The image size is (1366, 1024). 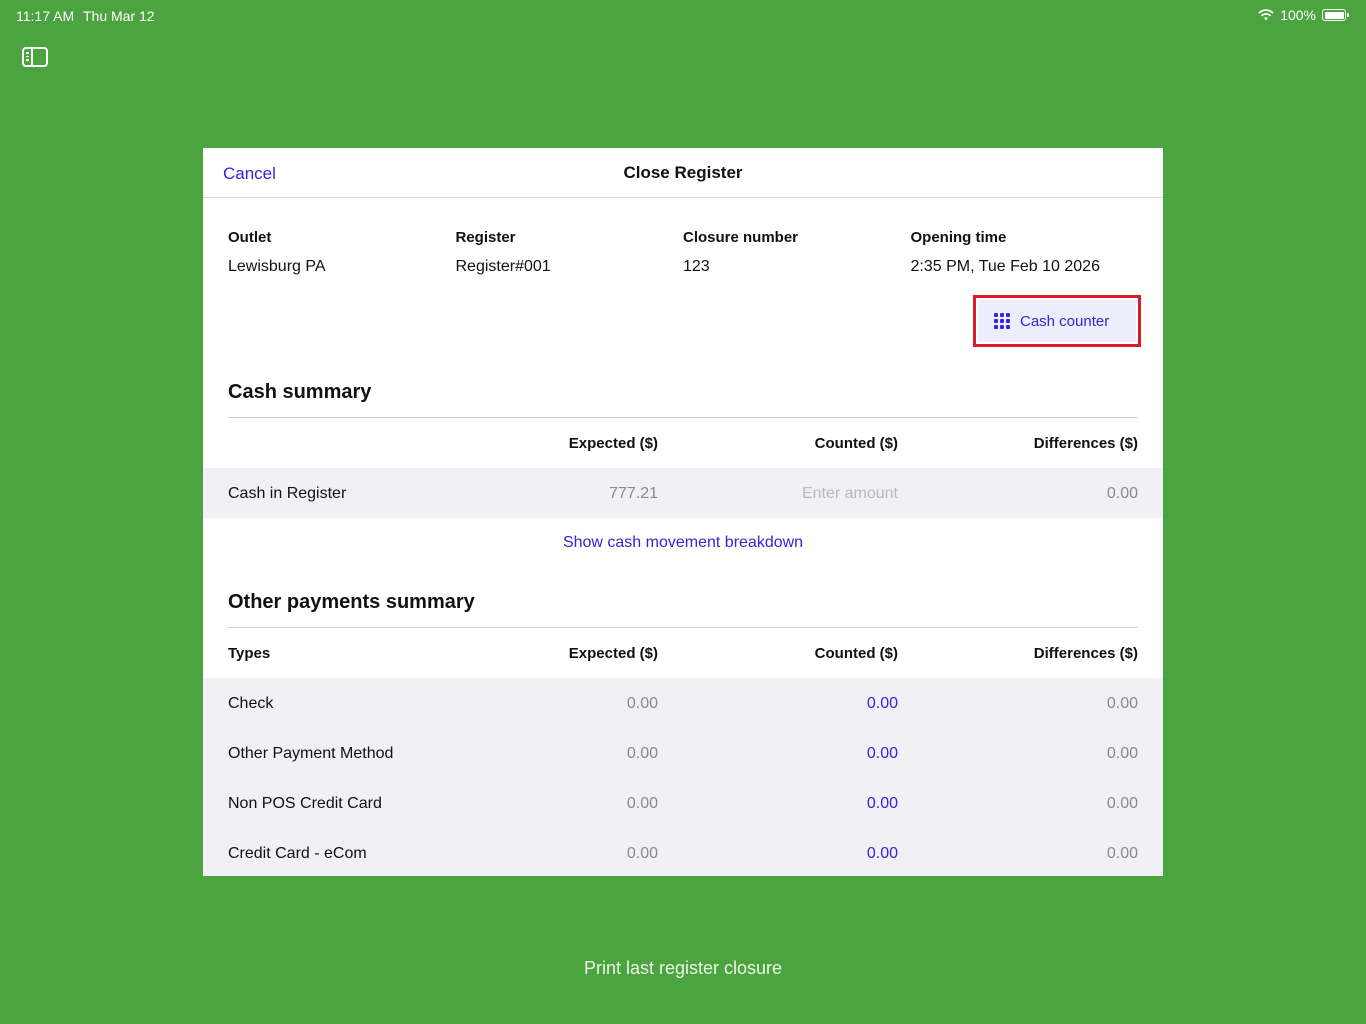 I want to click on status-bar: 11:17 AM Thu Mar 12 100%, so click(x=683, y=16).